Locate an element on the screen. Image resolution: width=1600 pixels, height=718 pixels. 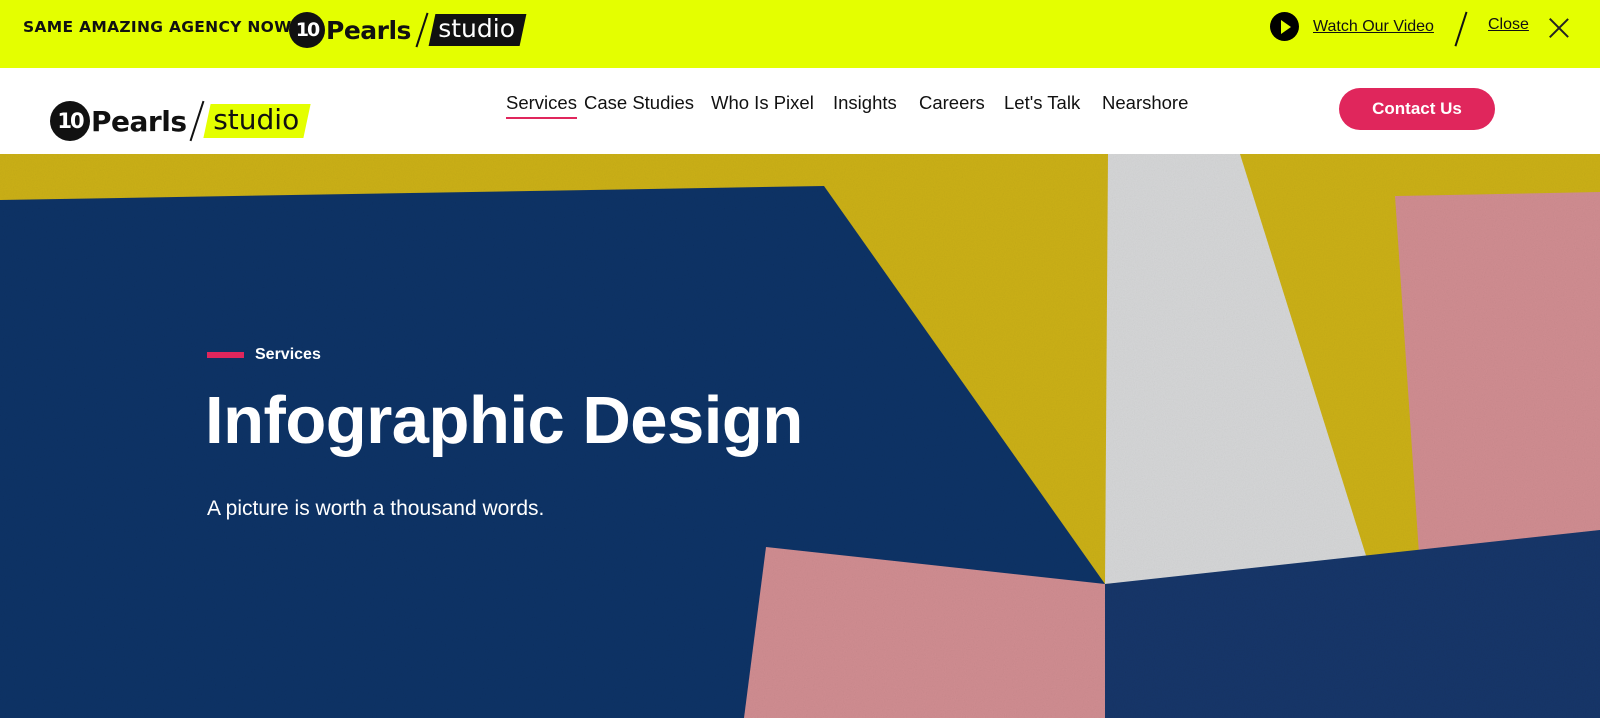
nav-careers: Careers is located at coordinates (952, 103).